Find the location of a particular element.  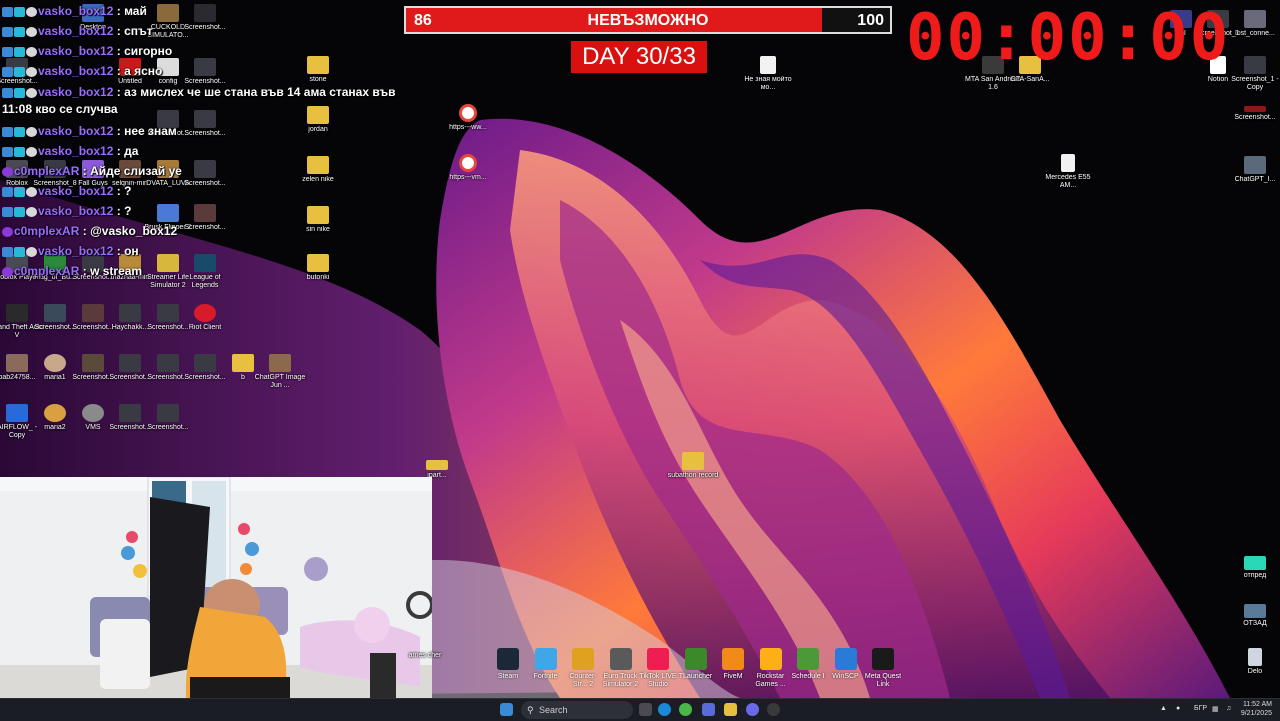

dock-shortcut-label: Euro Truck Simulator 2 is located at coordinates (620, 680).